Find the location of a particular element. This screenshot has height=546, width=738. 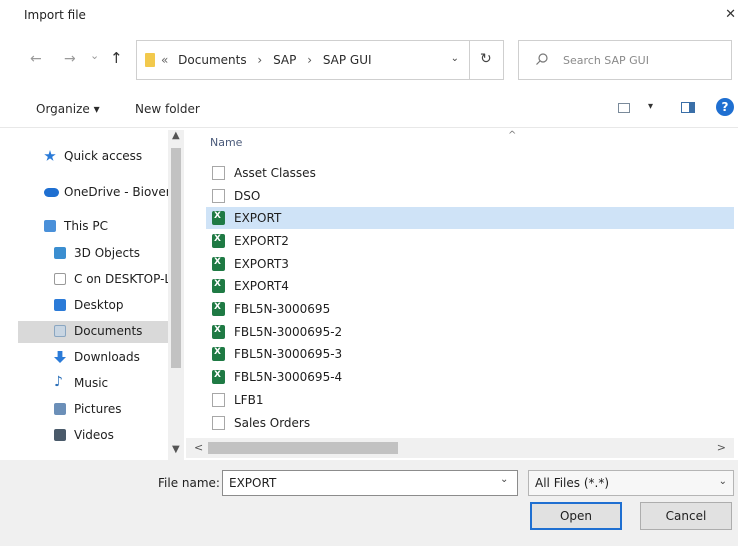

horizontal-scrollbar: < > is located at coordinates (460, 448).